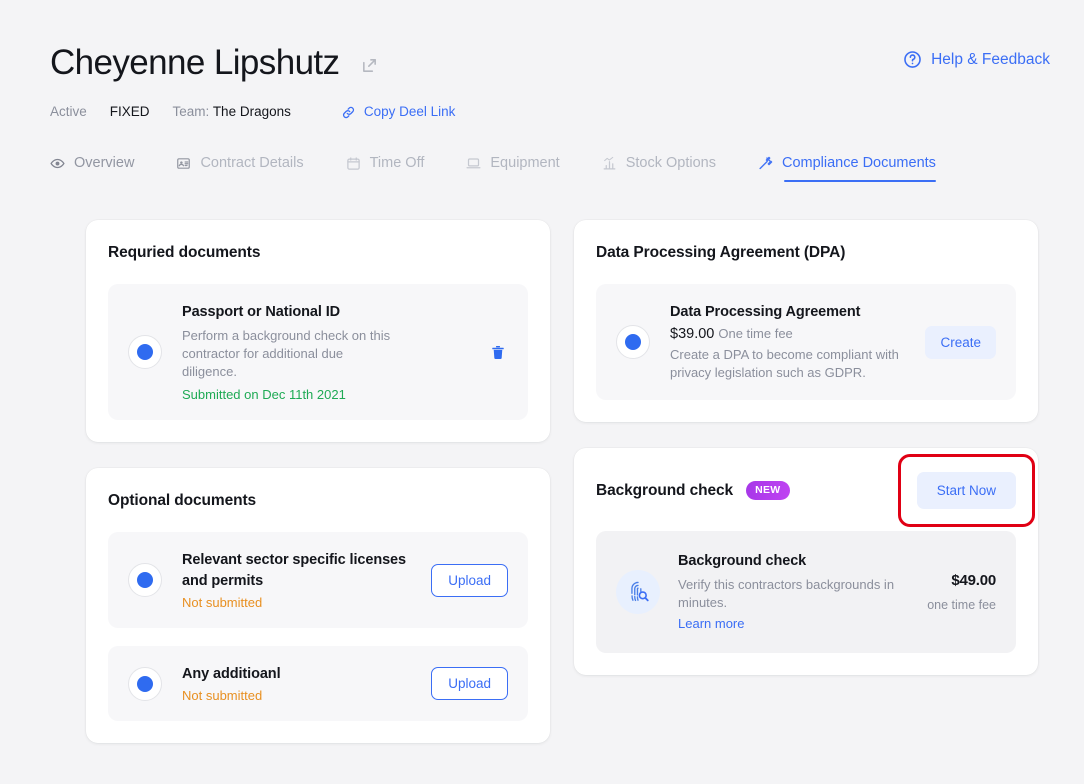 This screenshot has height=784, width=1084. I want to click on start-now-wrapper: Start Now, so click(966, 490).